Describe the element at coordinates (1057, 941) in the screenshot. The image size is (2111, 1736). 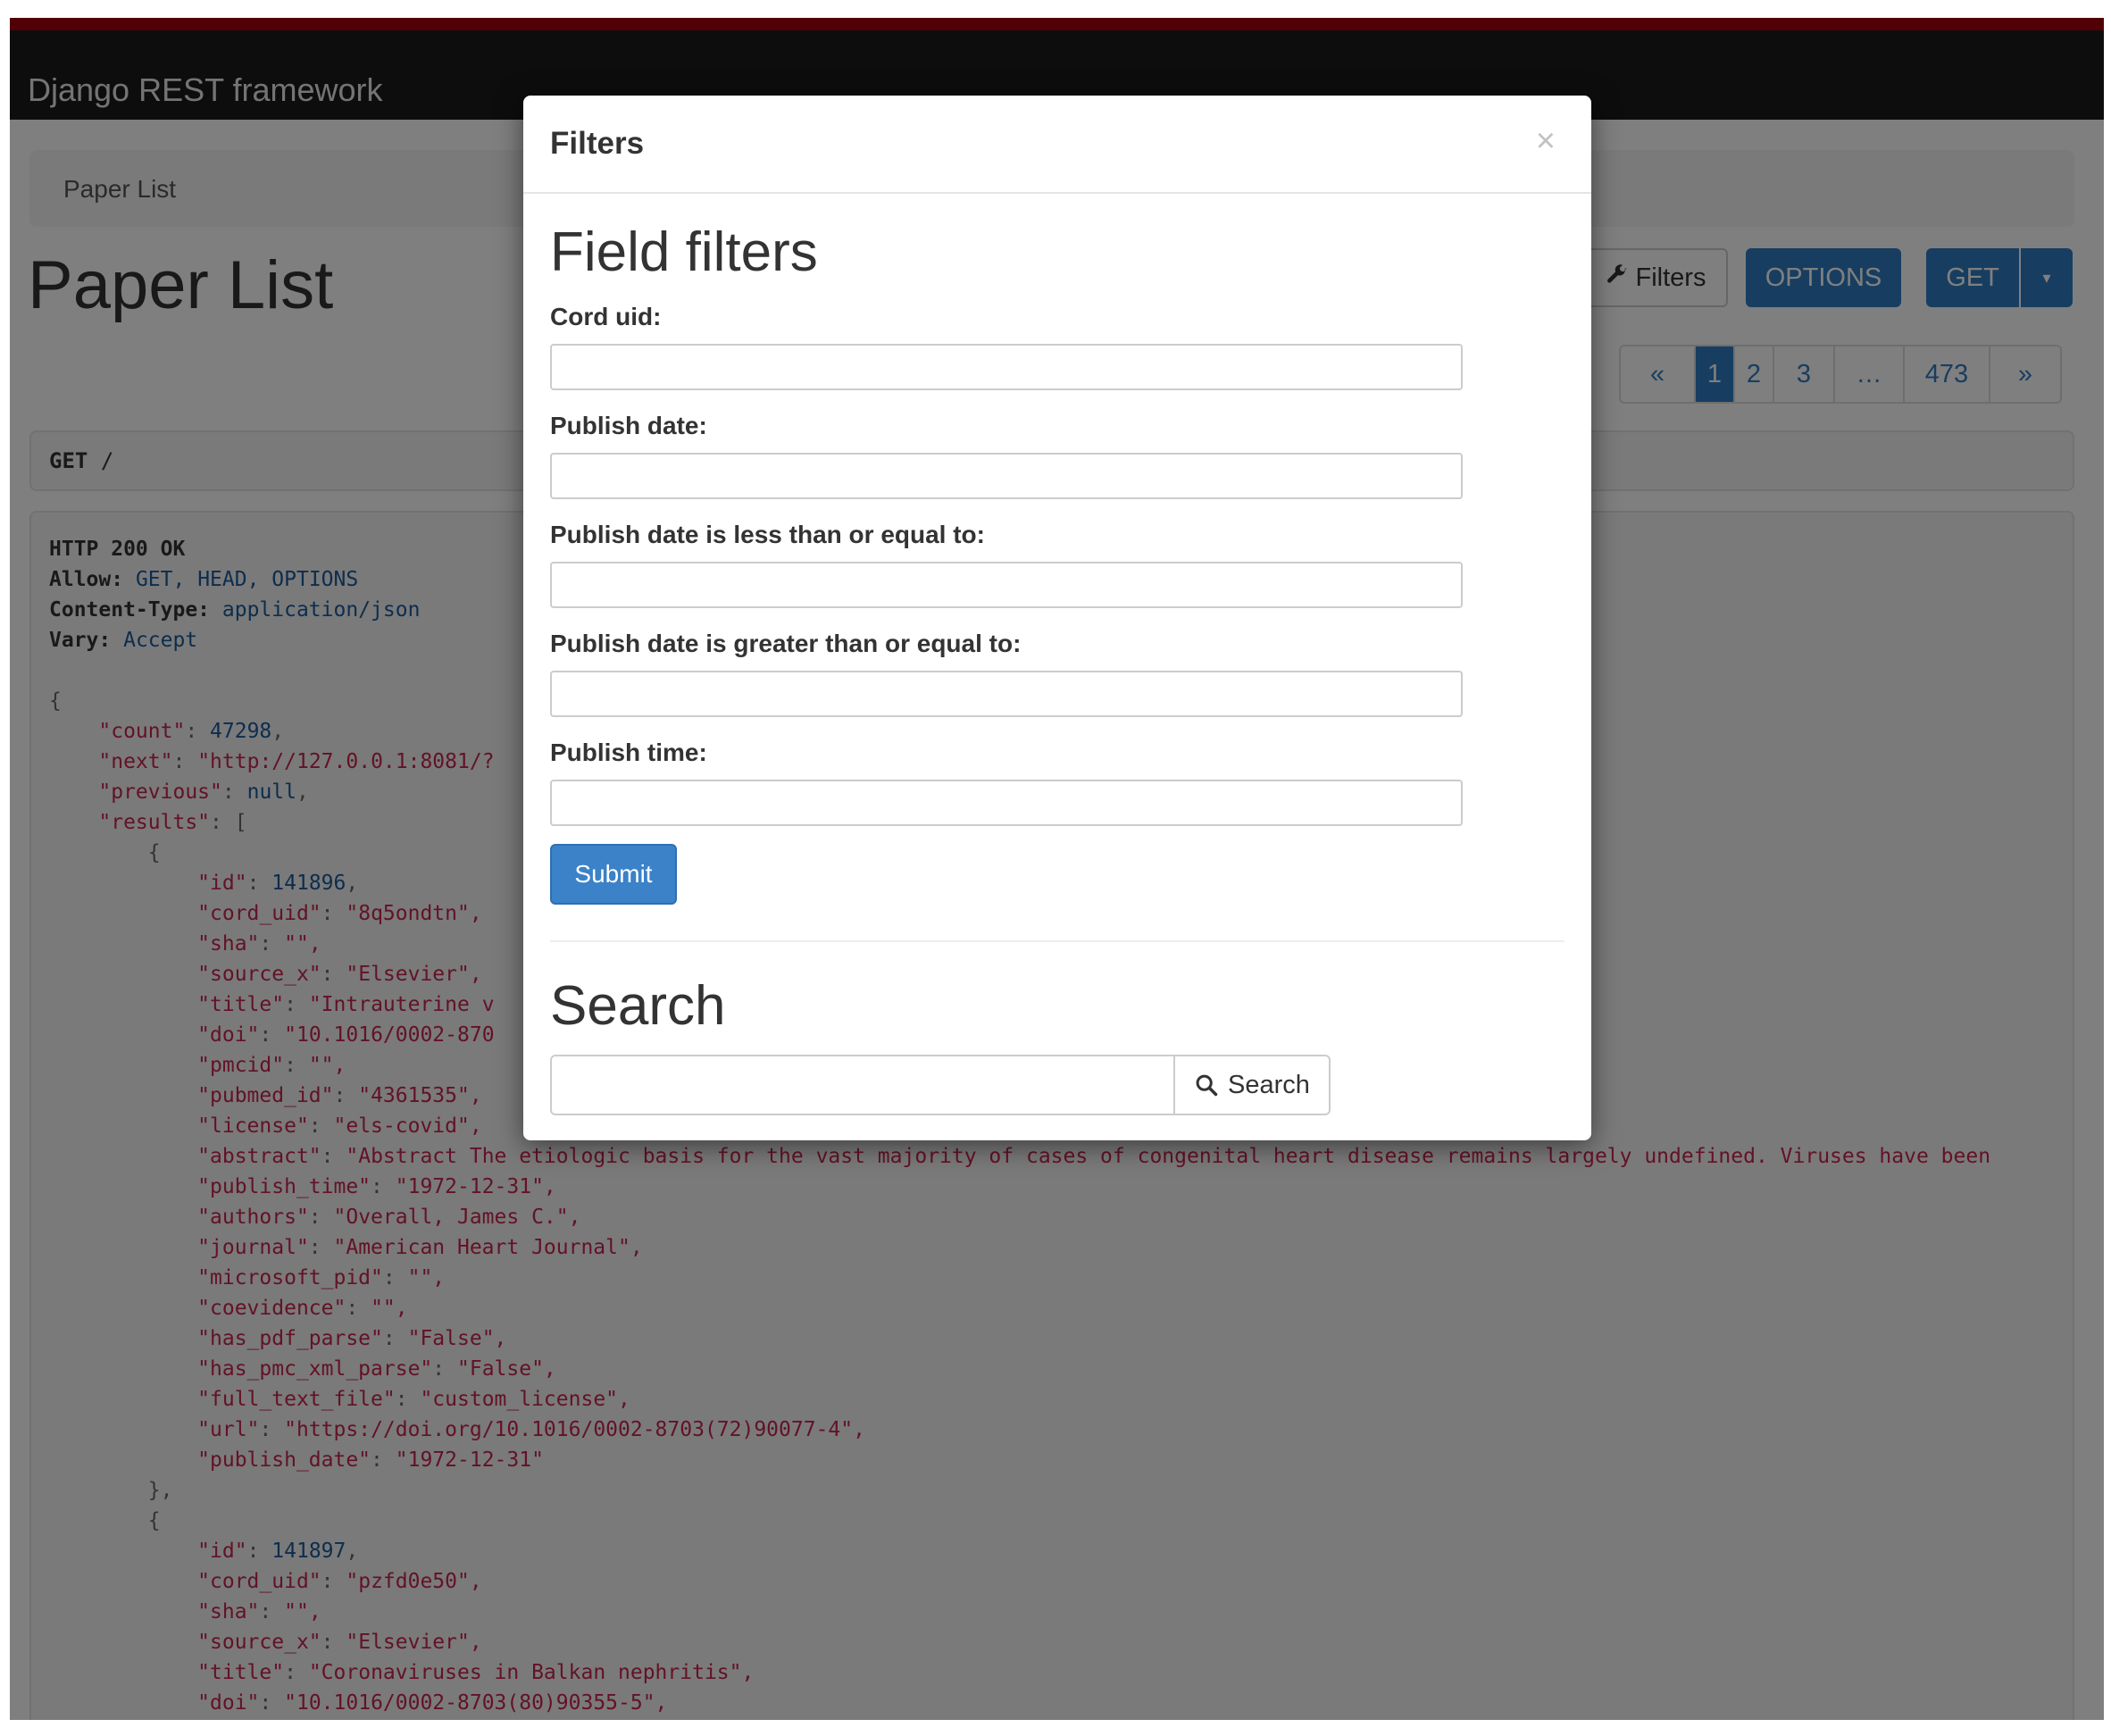
I see `section-divider` at that location.